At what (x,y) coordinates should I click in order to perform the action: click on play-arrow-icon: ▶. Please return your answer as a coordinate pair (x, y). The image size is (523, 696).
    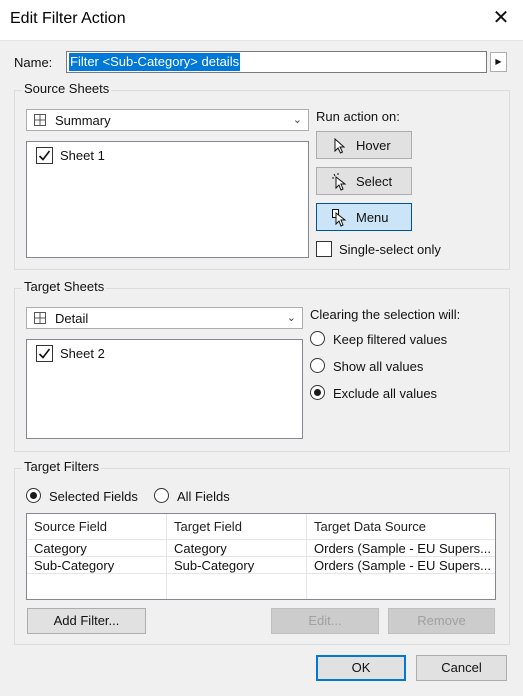
    Looking at the image, I should click on (498, 61).